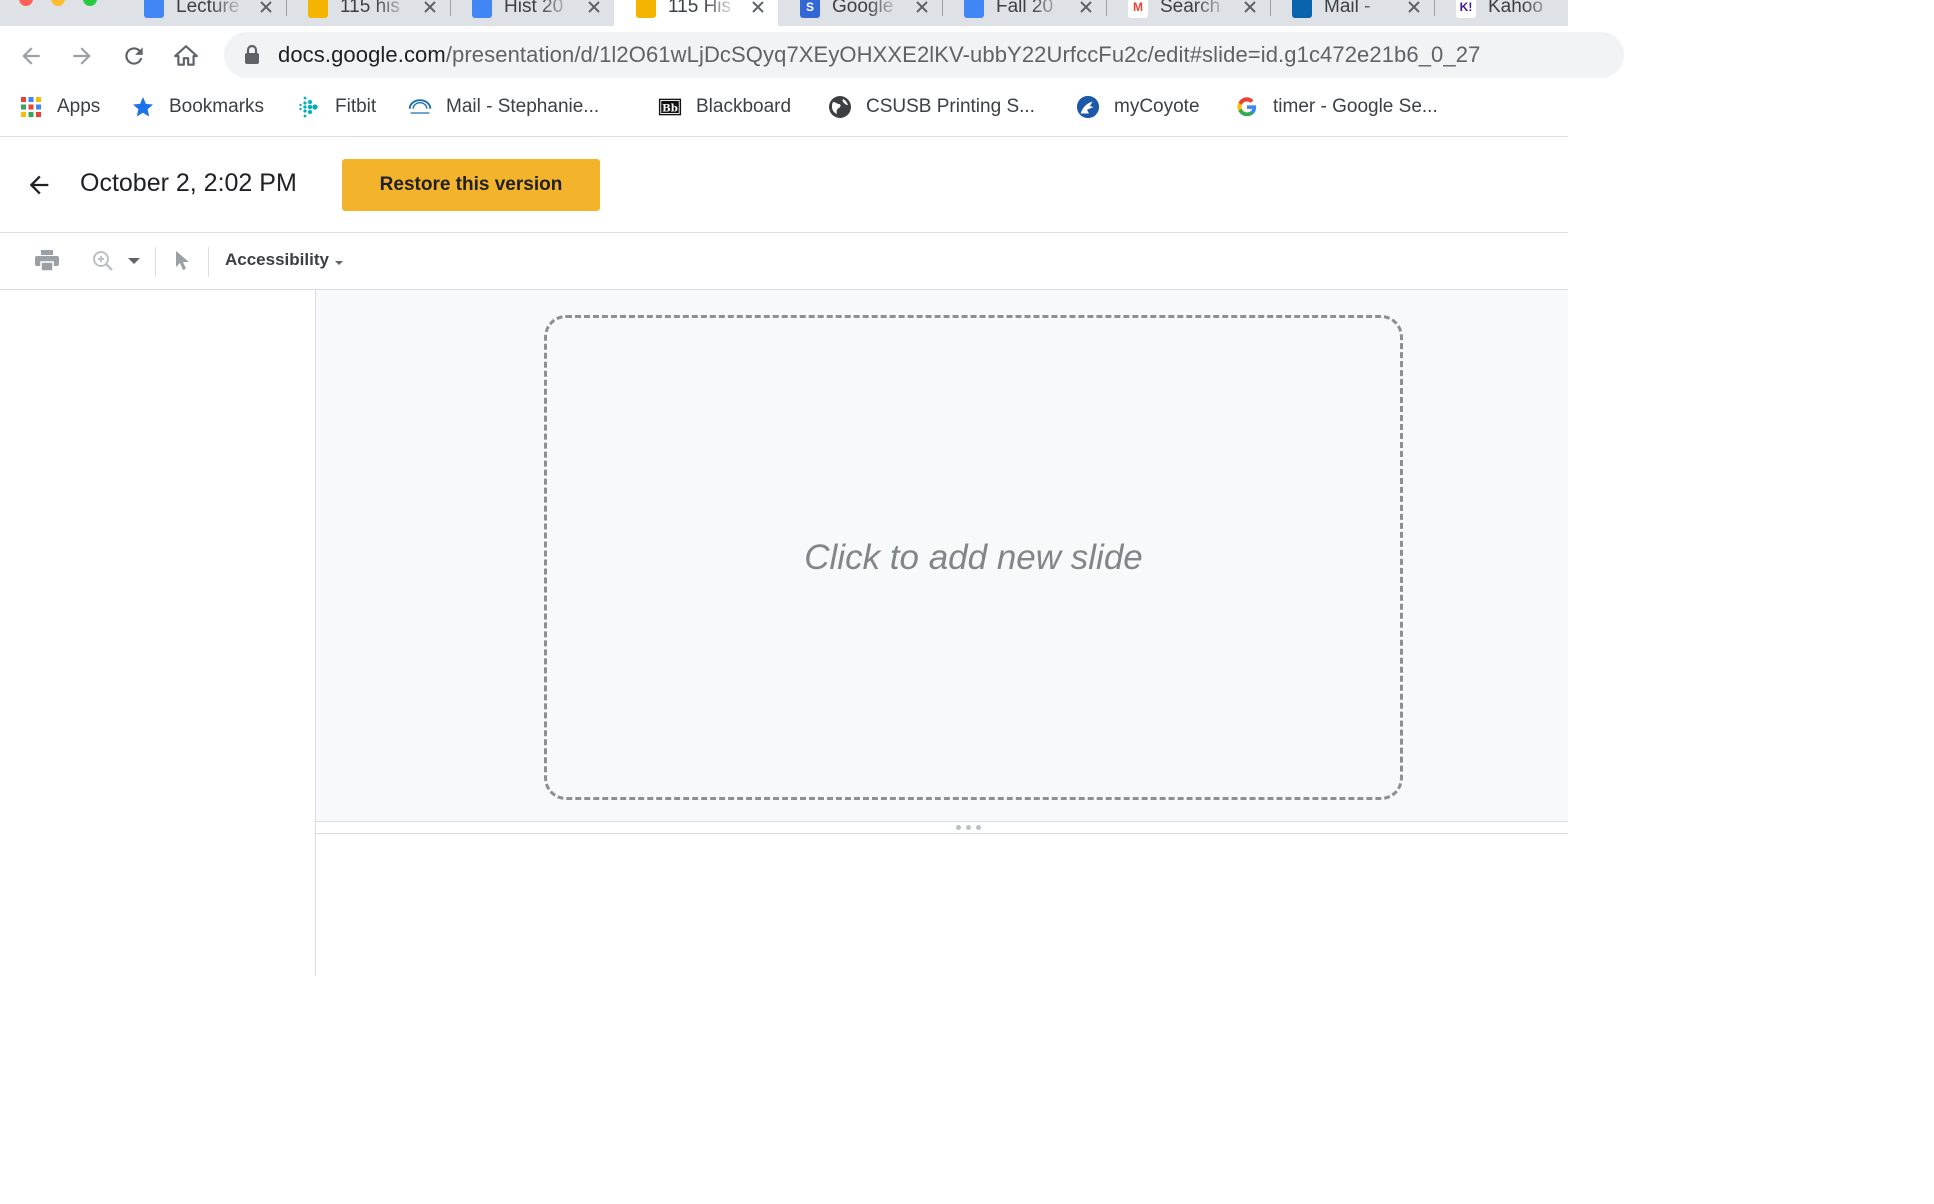  I want to click on bookmark-label: Bookmarks, so click(217, 106).